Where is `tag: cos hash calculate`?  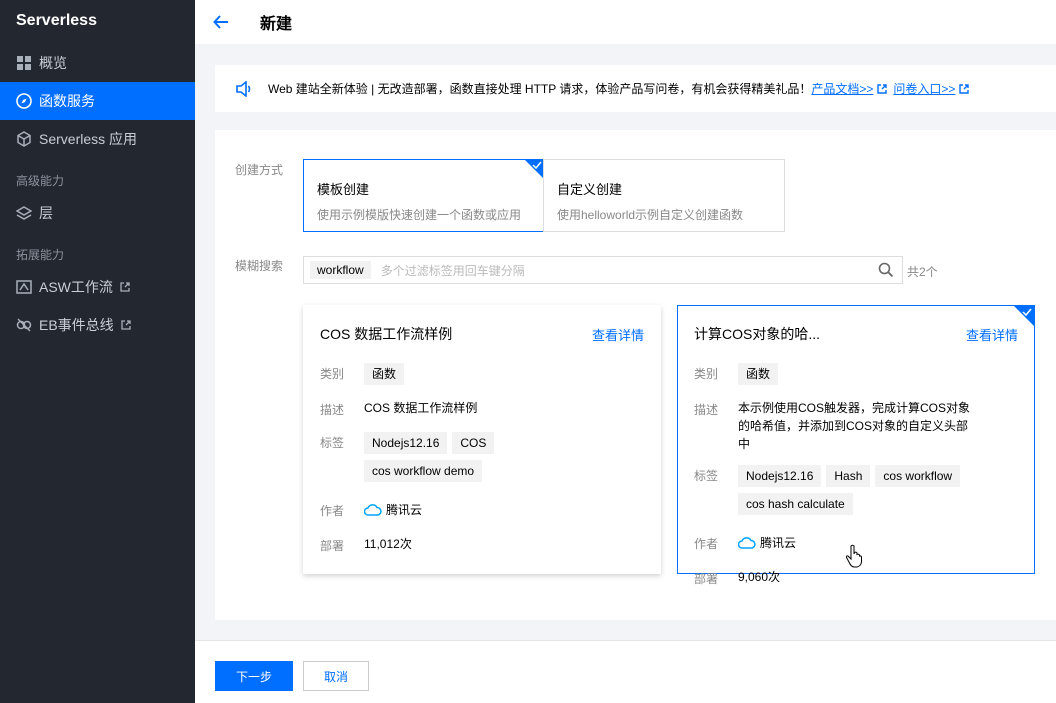
tag: cos hash calculate is located at coordinates (795, 504).